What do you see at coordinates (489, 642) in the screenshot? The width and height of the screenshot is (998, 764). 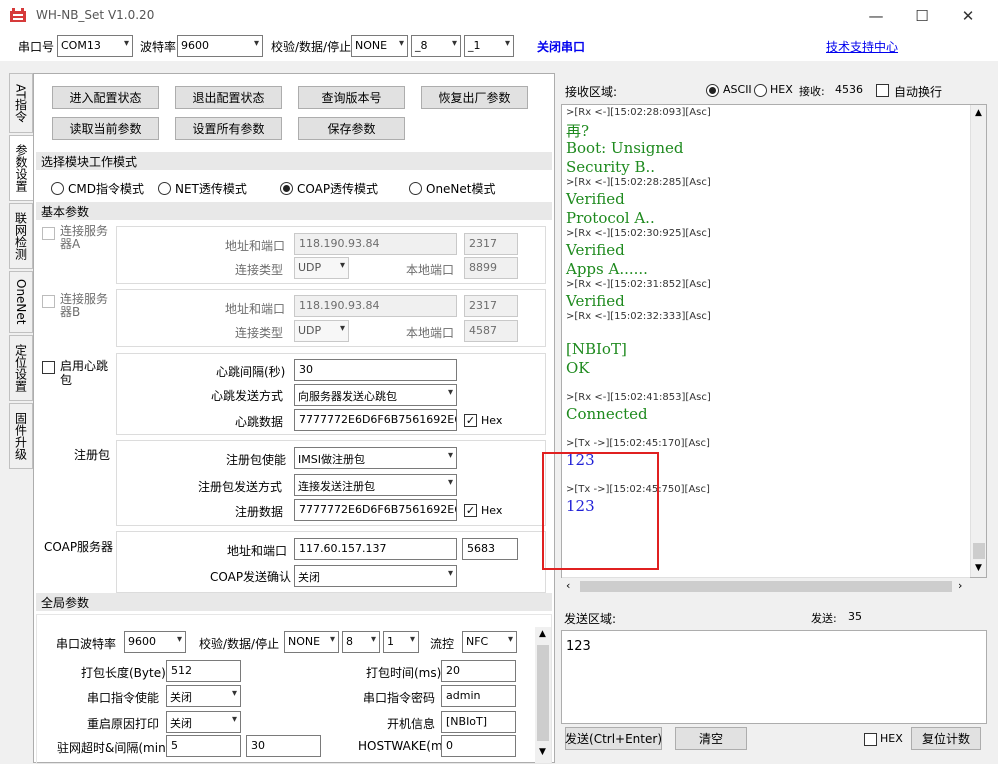 I see `global-flow-select: NFC ▾` at bounding box center [489, 642].